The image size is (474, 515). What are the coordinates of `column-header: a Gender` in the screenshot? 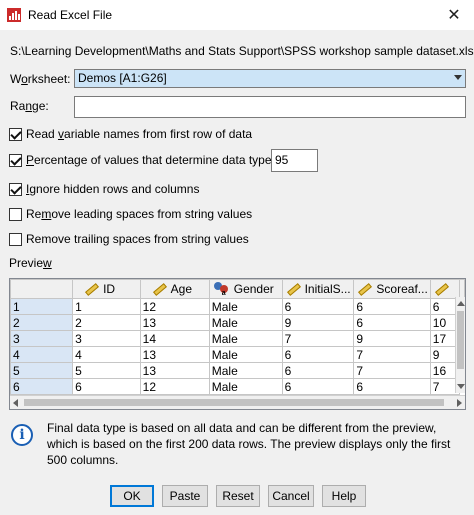 It's located at (245, 289).